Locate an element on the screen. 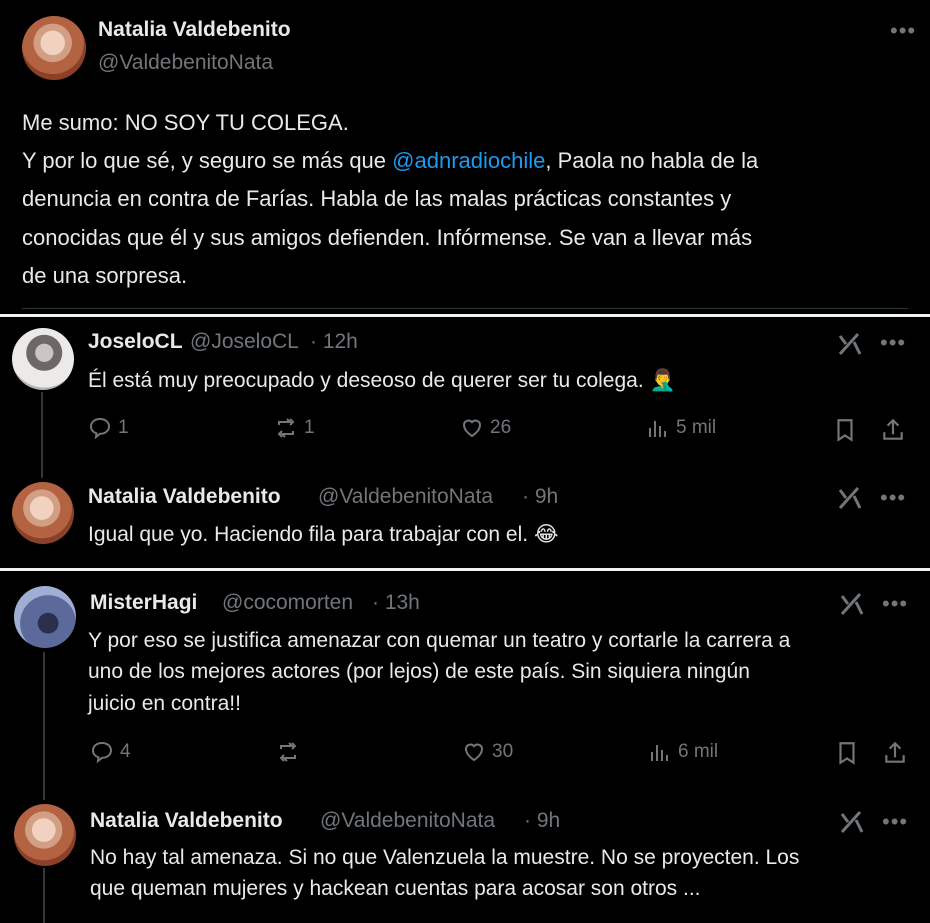  reply-action: 1 is located at coordinates (108, 428).